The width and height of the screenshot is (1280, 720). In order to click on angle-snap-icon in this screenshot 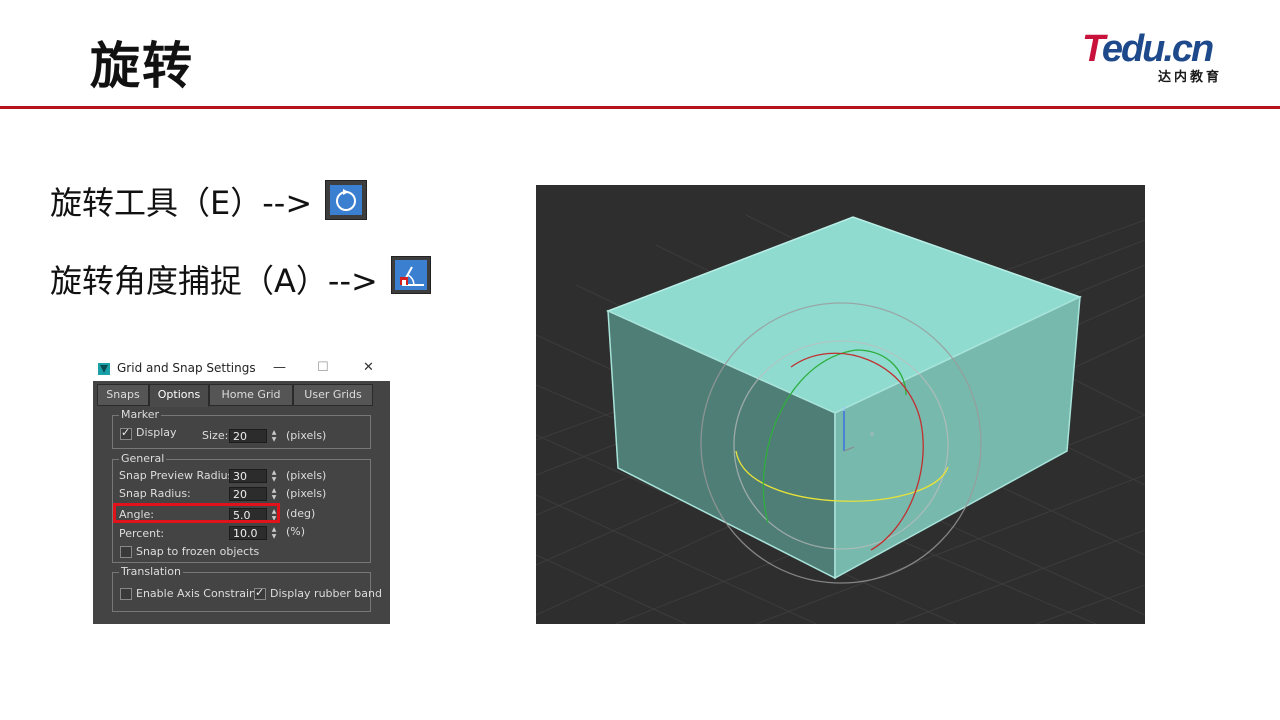, I will do `click(411, 275)`.